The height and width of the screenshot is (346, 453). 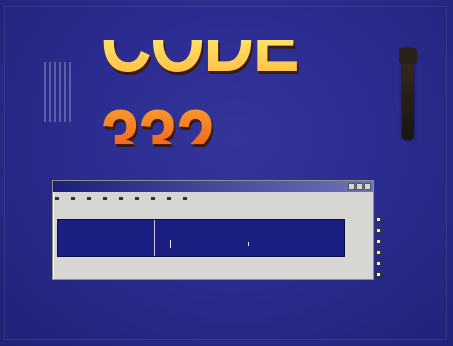 I want to click on maximize-button, so click(x=359, y=186).